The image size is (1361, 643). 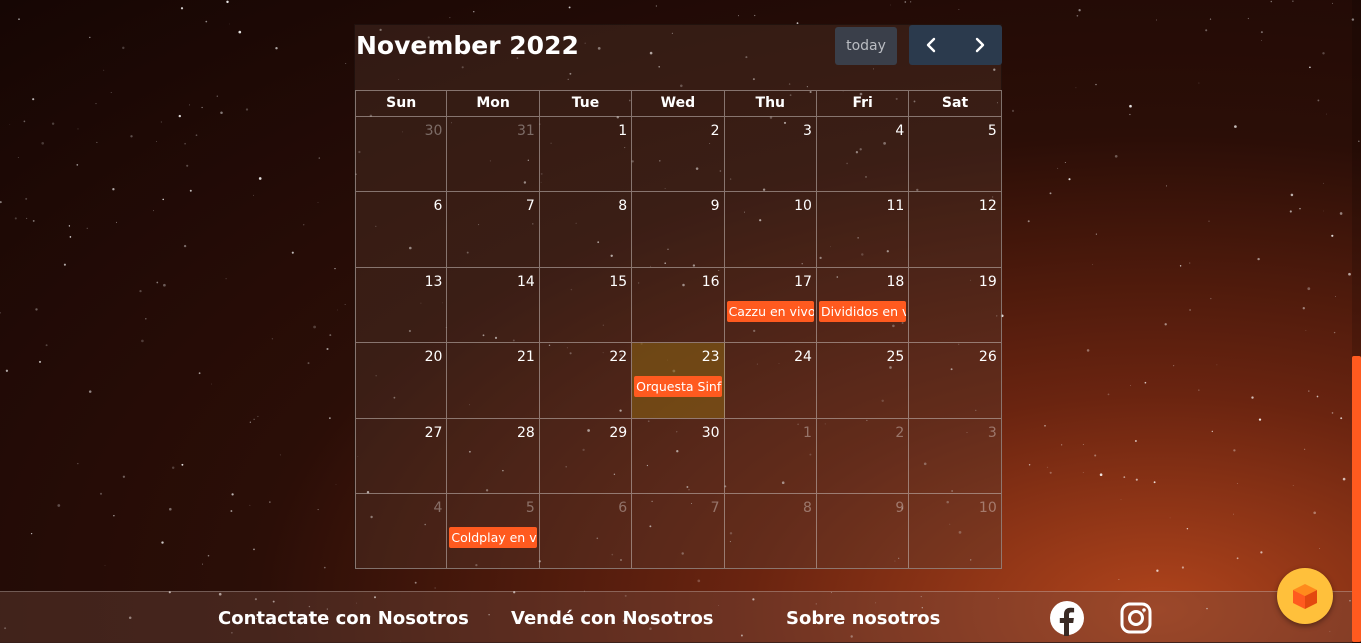 I want to click on day-number: 13, so click(x=434, y=282).